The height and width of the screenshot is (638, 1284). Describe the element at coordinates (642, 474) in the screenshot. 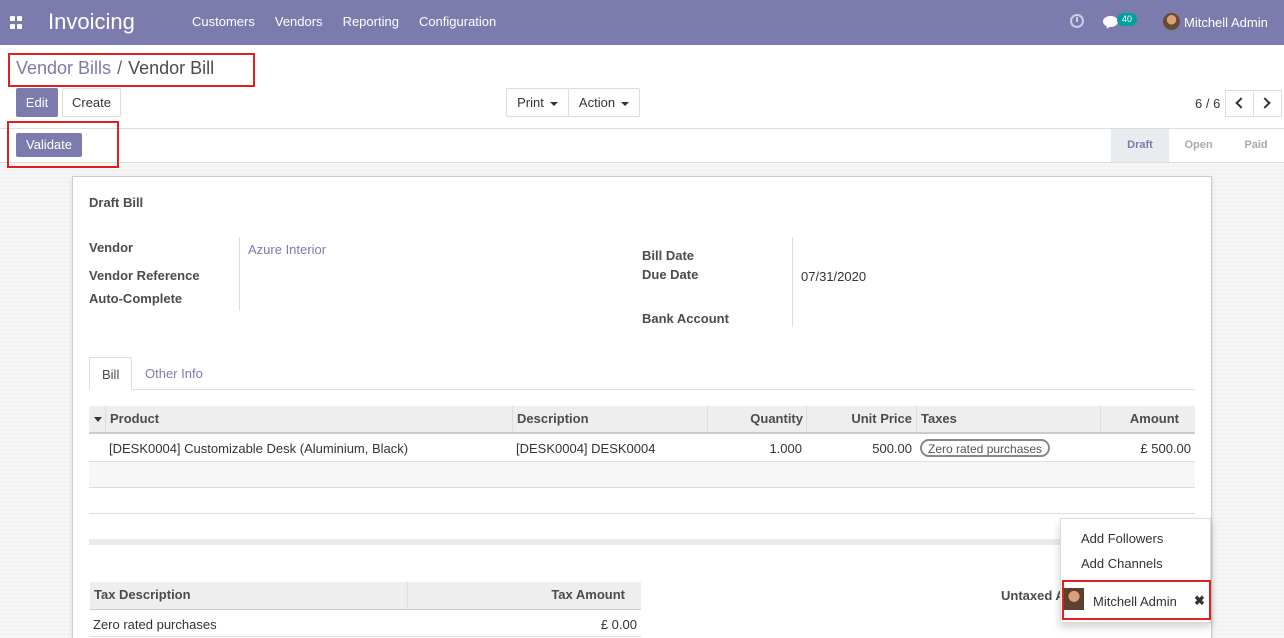

I see `empty-row` at that location.